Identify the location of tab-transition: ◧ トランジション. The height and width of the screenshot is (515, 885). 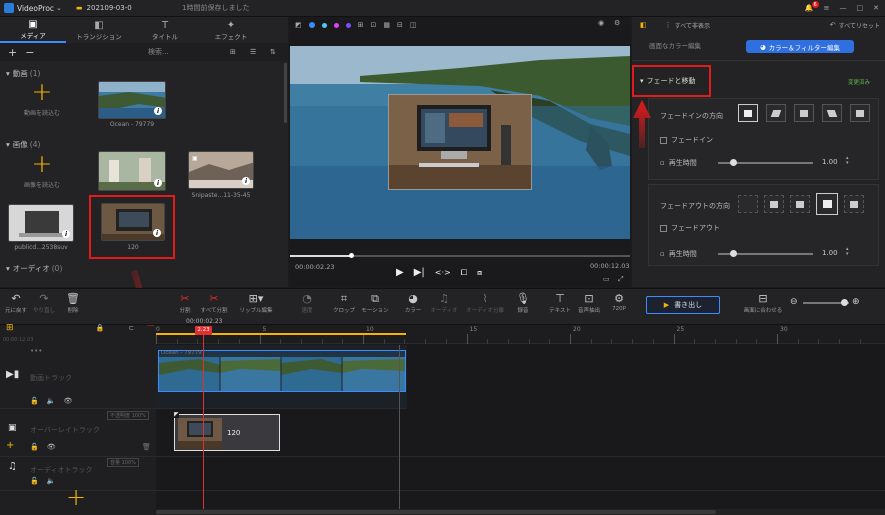
(99, 30).